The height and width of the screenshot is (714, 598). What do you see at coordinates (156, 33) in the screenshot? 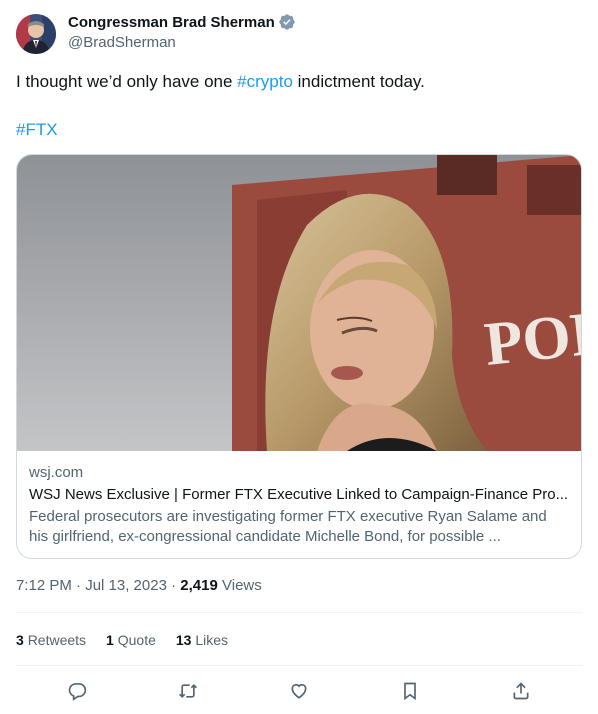
I see `tweet-header: Congressman Brad Sherman @BradSherman` at bounding box center [156, 33].